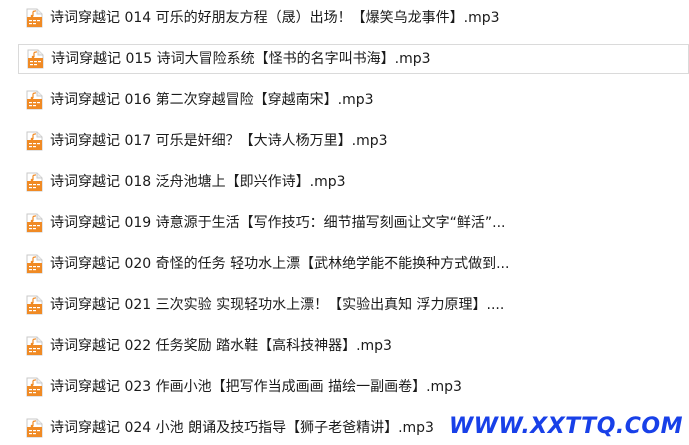 The width and height of the screenshot is (689, 445). What do you see at coordinates (221, 346) in the screenshot?
I see `file-name: 诗词穿越记 022 任务奖励 踏水鞋【高科技神器】.mp3` at bounding box center [221, 346].